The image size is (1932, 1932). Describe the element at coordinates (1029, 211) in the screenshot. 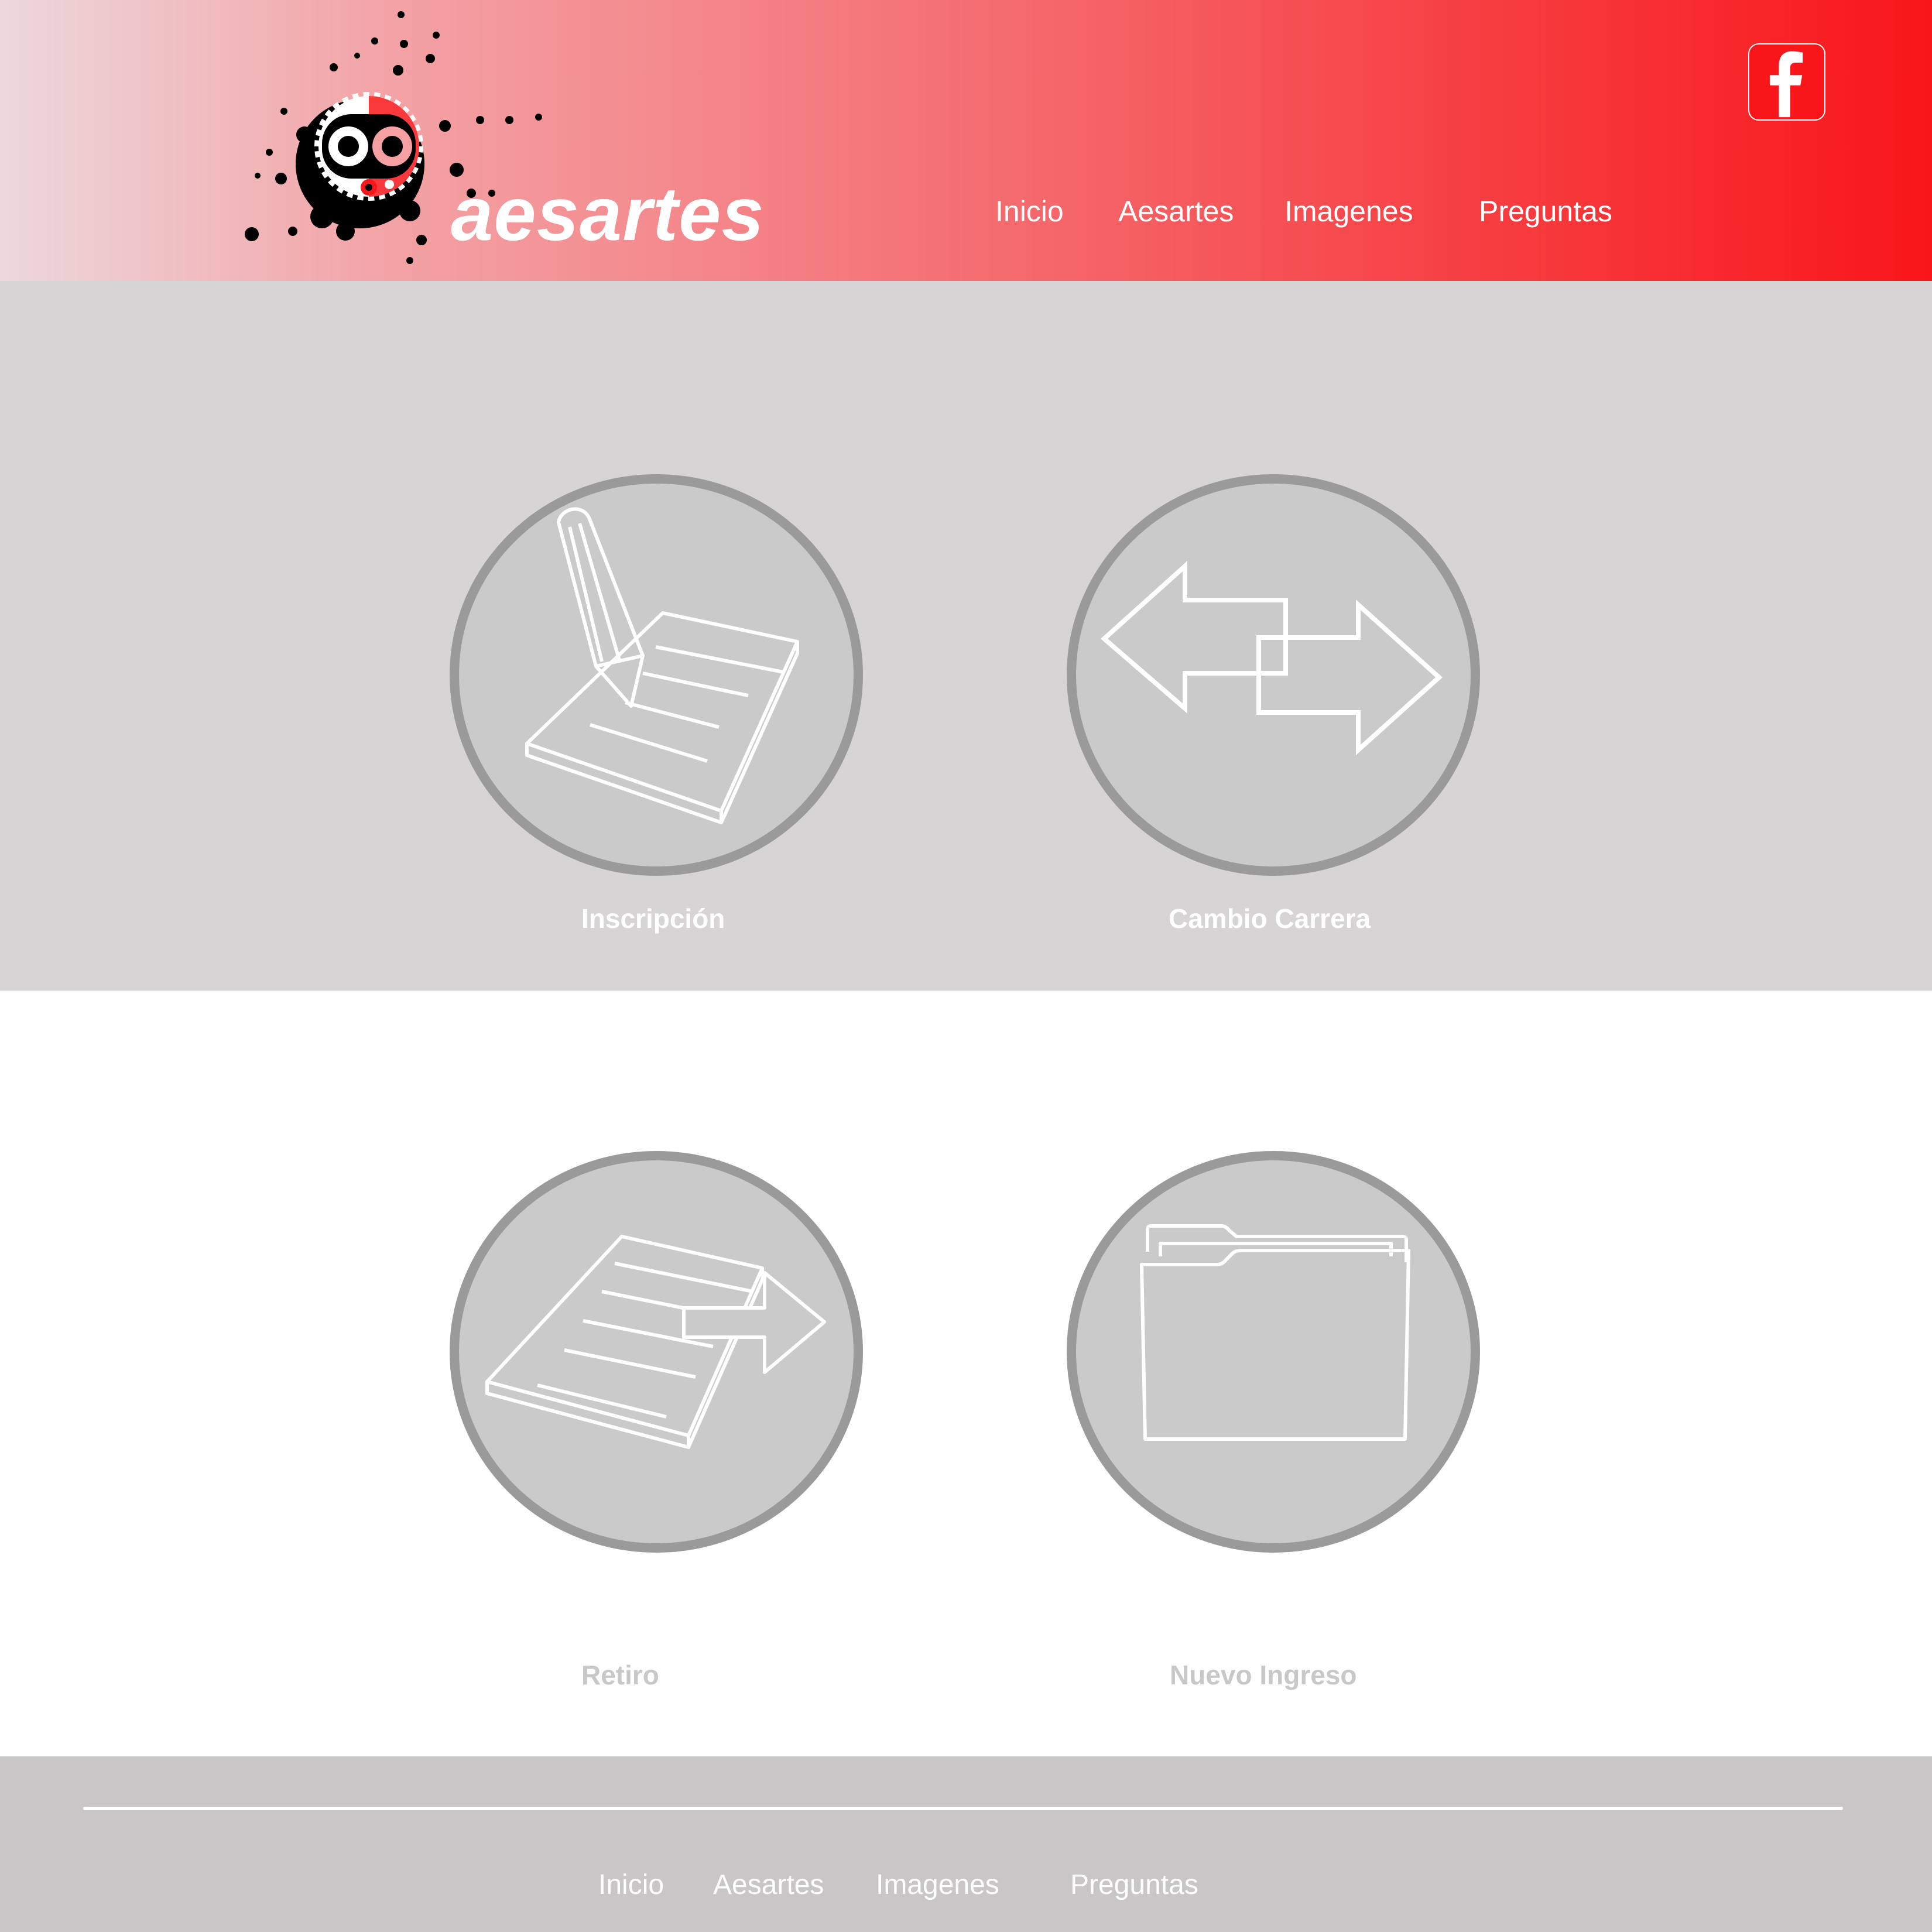

I see `nav-link-inicio: Inicio` at that location.